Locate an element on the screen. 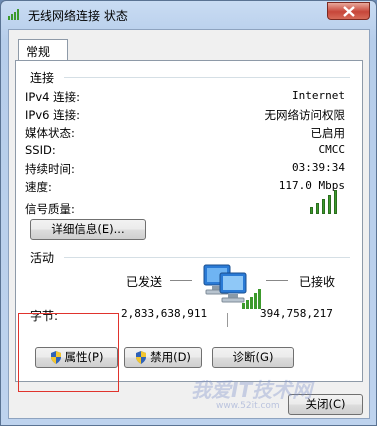 This screenshot has width=377, height=426. connection-heading: 连接 is located at coordinates (42, 78).